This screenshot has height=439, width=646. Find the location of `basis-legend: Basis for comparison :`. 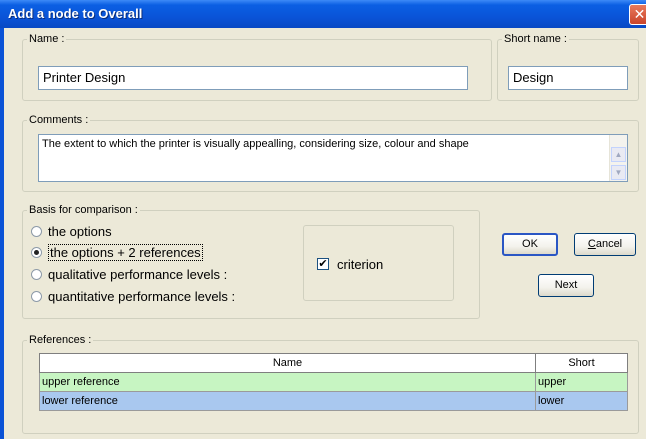

basis-legend: Basis for comparison : is located at coordinates (83, 210).